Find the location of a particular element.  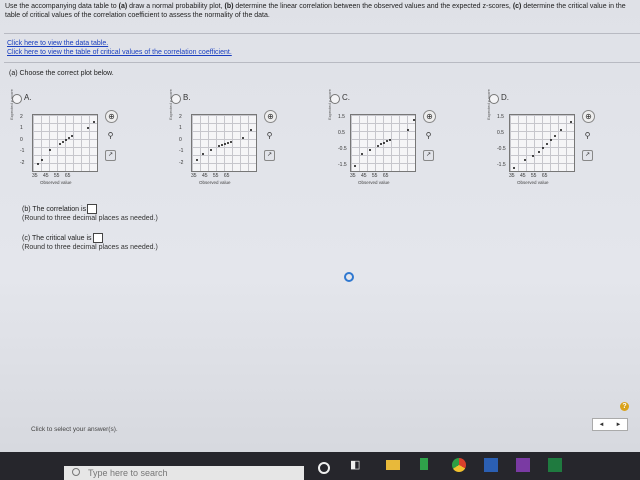

instr-a: draw a normal probability plot, is located at coordinates (176, 6).